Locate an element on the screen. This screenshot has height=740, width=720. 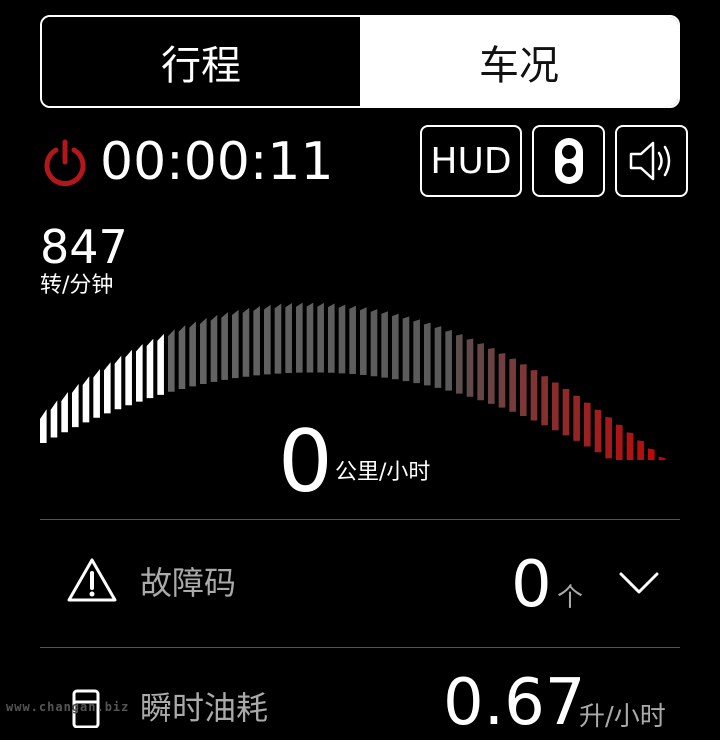
trip-timer: 00:00:11 is located at coordinates (217, 162).